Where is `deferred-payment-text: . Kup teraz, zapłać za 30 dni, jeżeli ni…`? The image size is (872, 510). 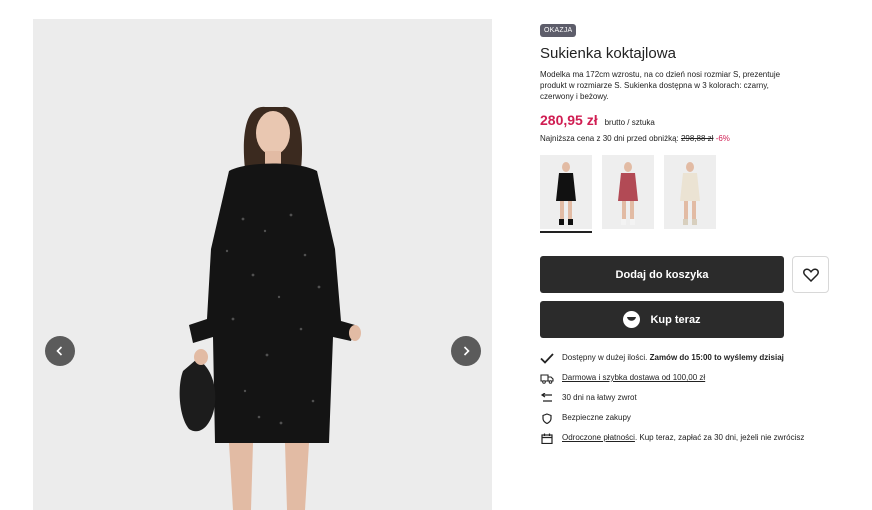
deferred-payment-text: . Kup teraz, zapłać za 30 dni, jeżeli ni… is located at coordinates (719, 437).